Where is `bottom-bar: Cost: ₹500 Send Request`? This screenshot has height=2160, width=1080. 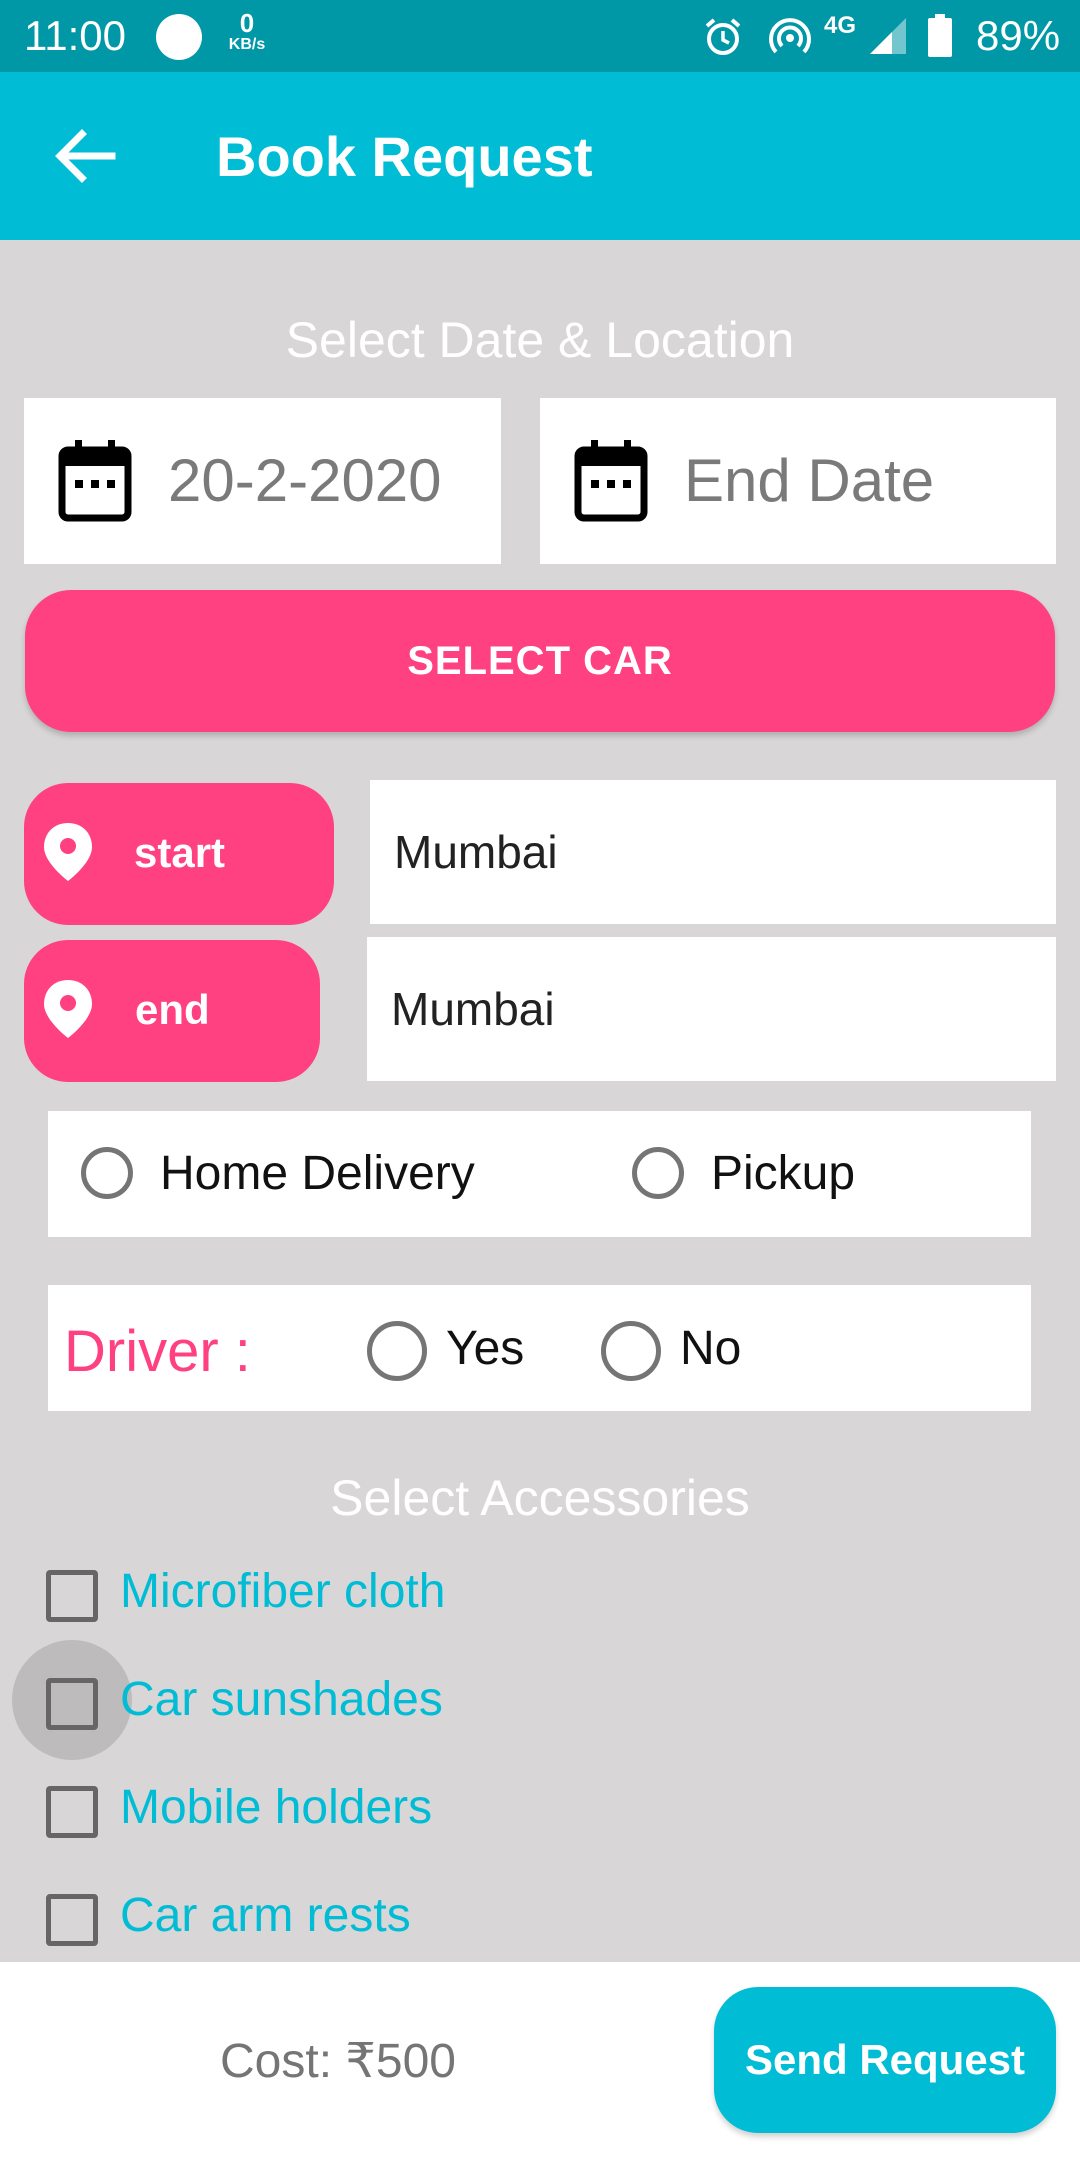
bottom-bar: Cost: ₹500 Send Request is located at coordinates (540, 2061).